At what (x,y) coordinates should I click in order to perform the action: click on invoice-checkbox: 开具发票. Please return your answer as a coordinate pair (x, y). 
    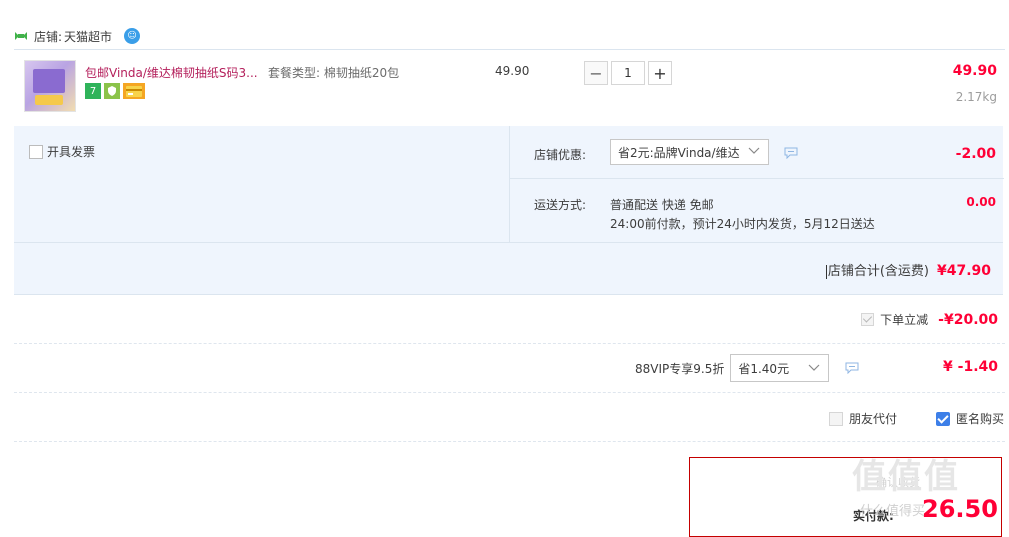
    Looking at the image, I should click on (62, 151).